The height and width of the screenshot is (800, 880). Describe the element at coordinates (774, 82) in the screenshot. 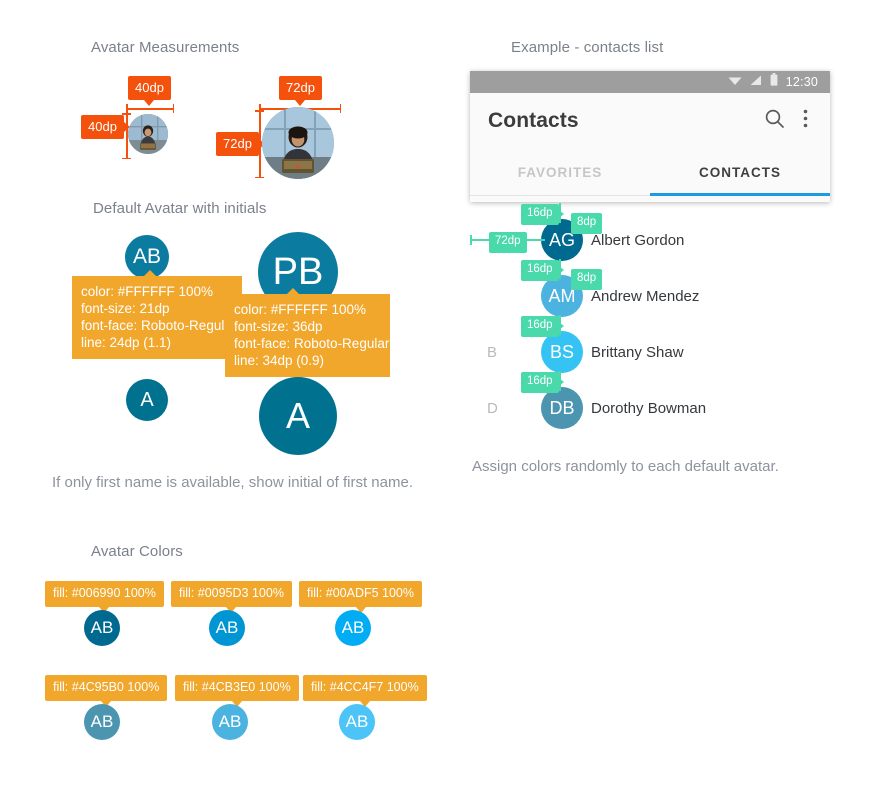

I see `battery-icon` at that location.